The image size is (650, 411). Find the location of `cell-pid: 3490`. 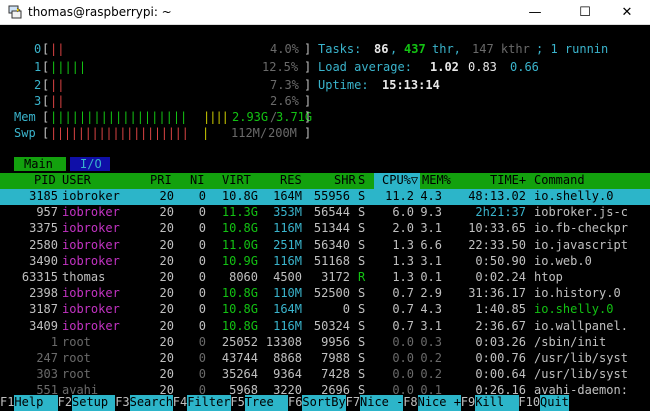

cell-pid: 3490 is located at coordinates (43, 260).